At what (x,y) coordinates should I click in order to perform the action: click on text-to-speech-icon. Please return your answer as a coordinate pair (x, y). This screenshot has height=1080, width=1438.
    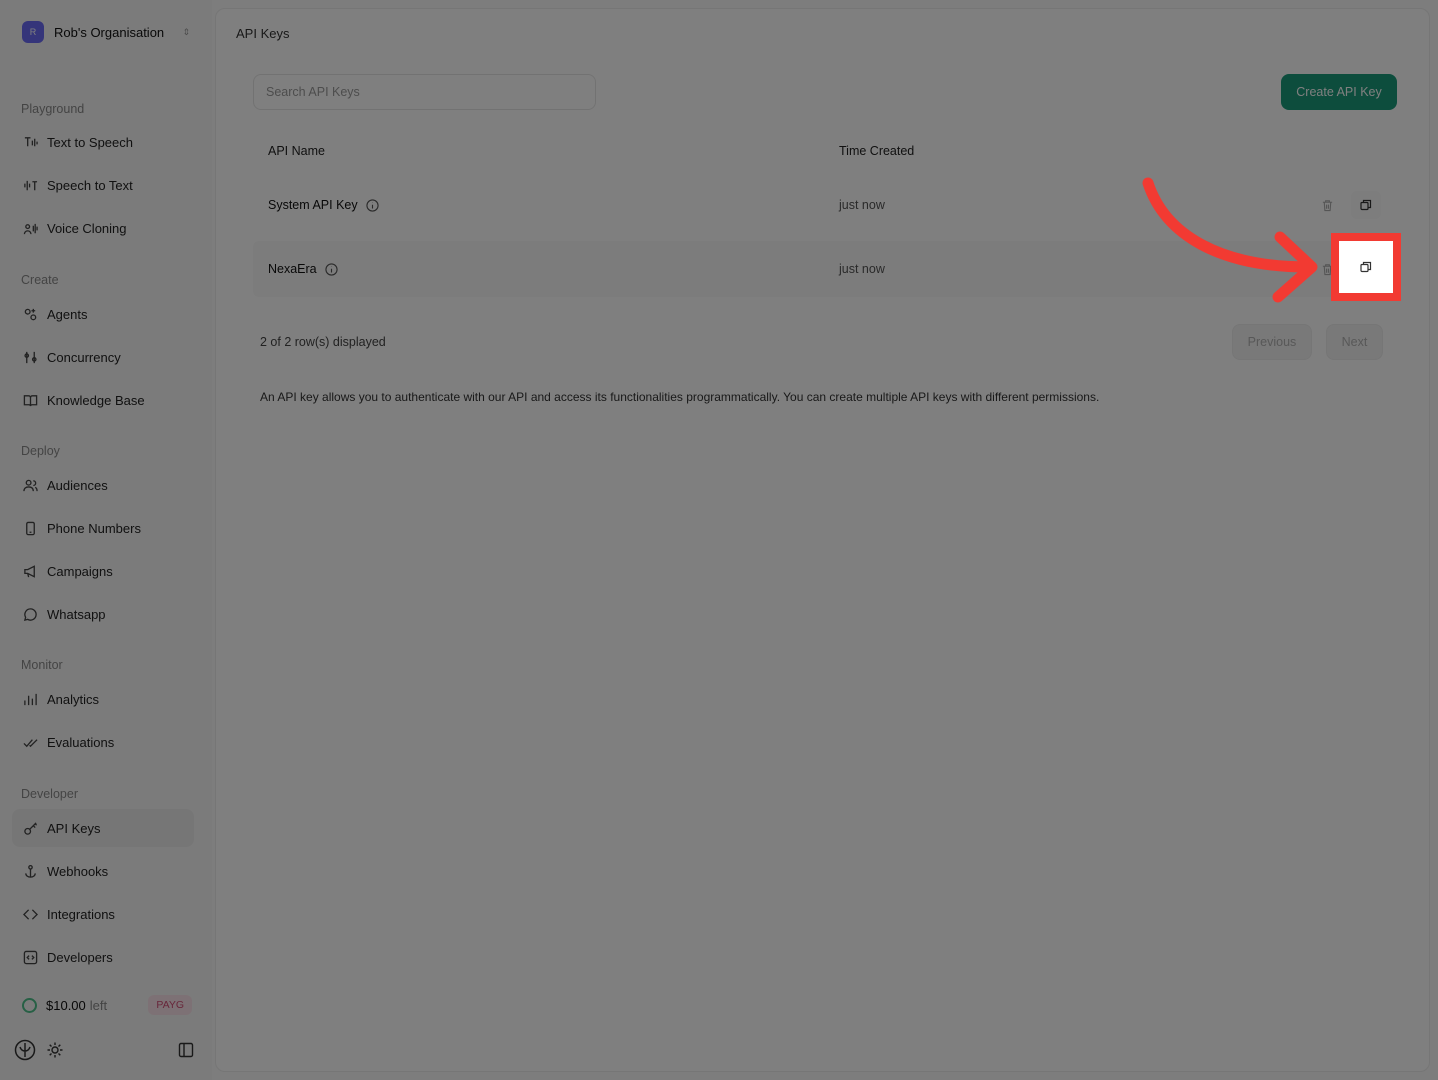
    Looking at the image, I should click on (30, 142).